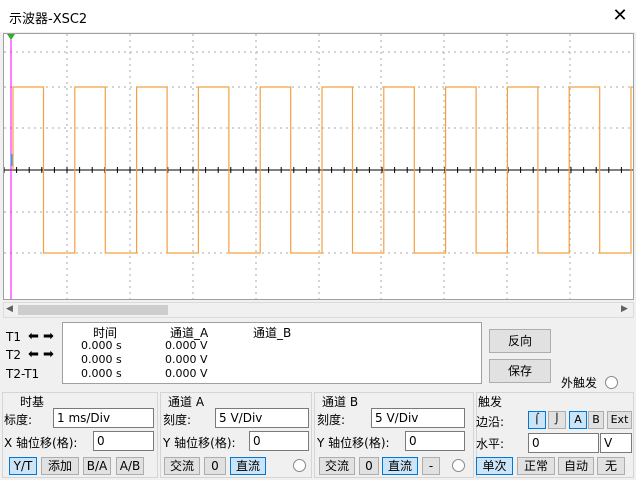 The image size is (636, 480). I want to click on timebase-scale-input: 1 ms/Div, so click(103, 418).